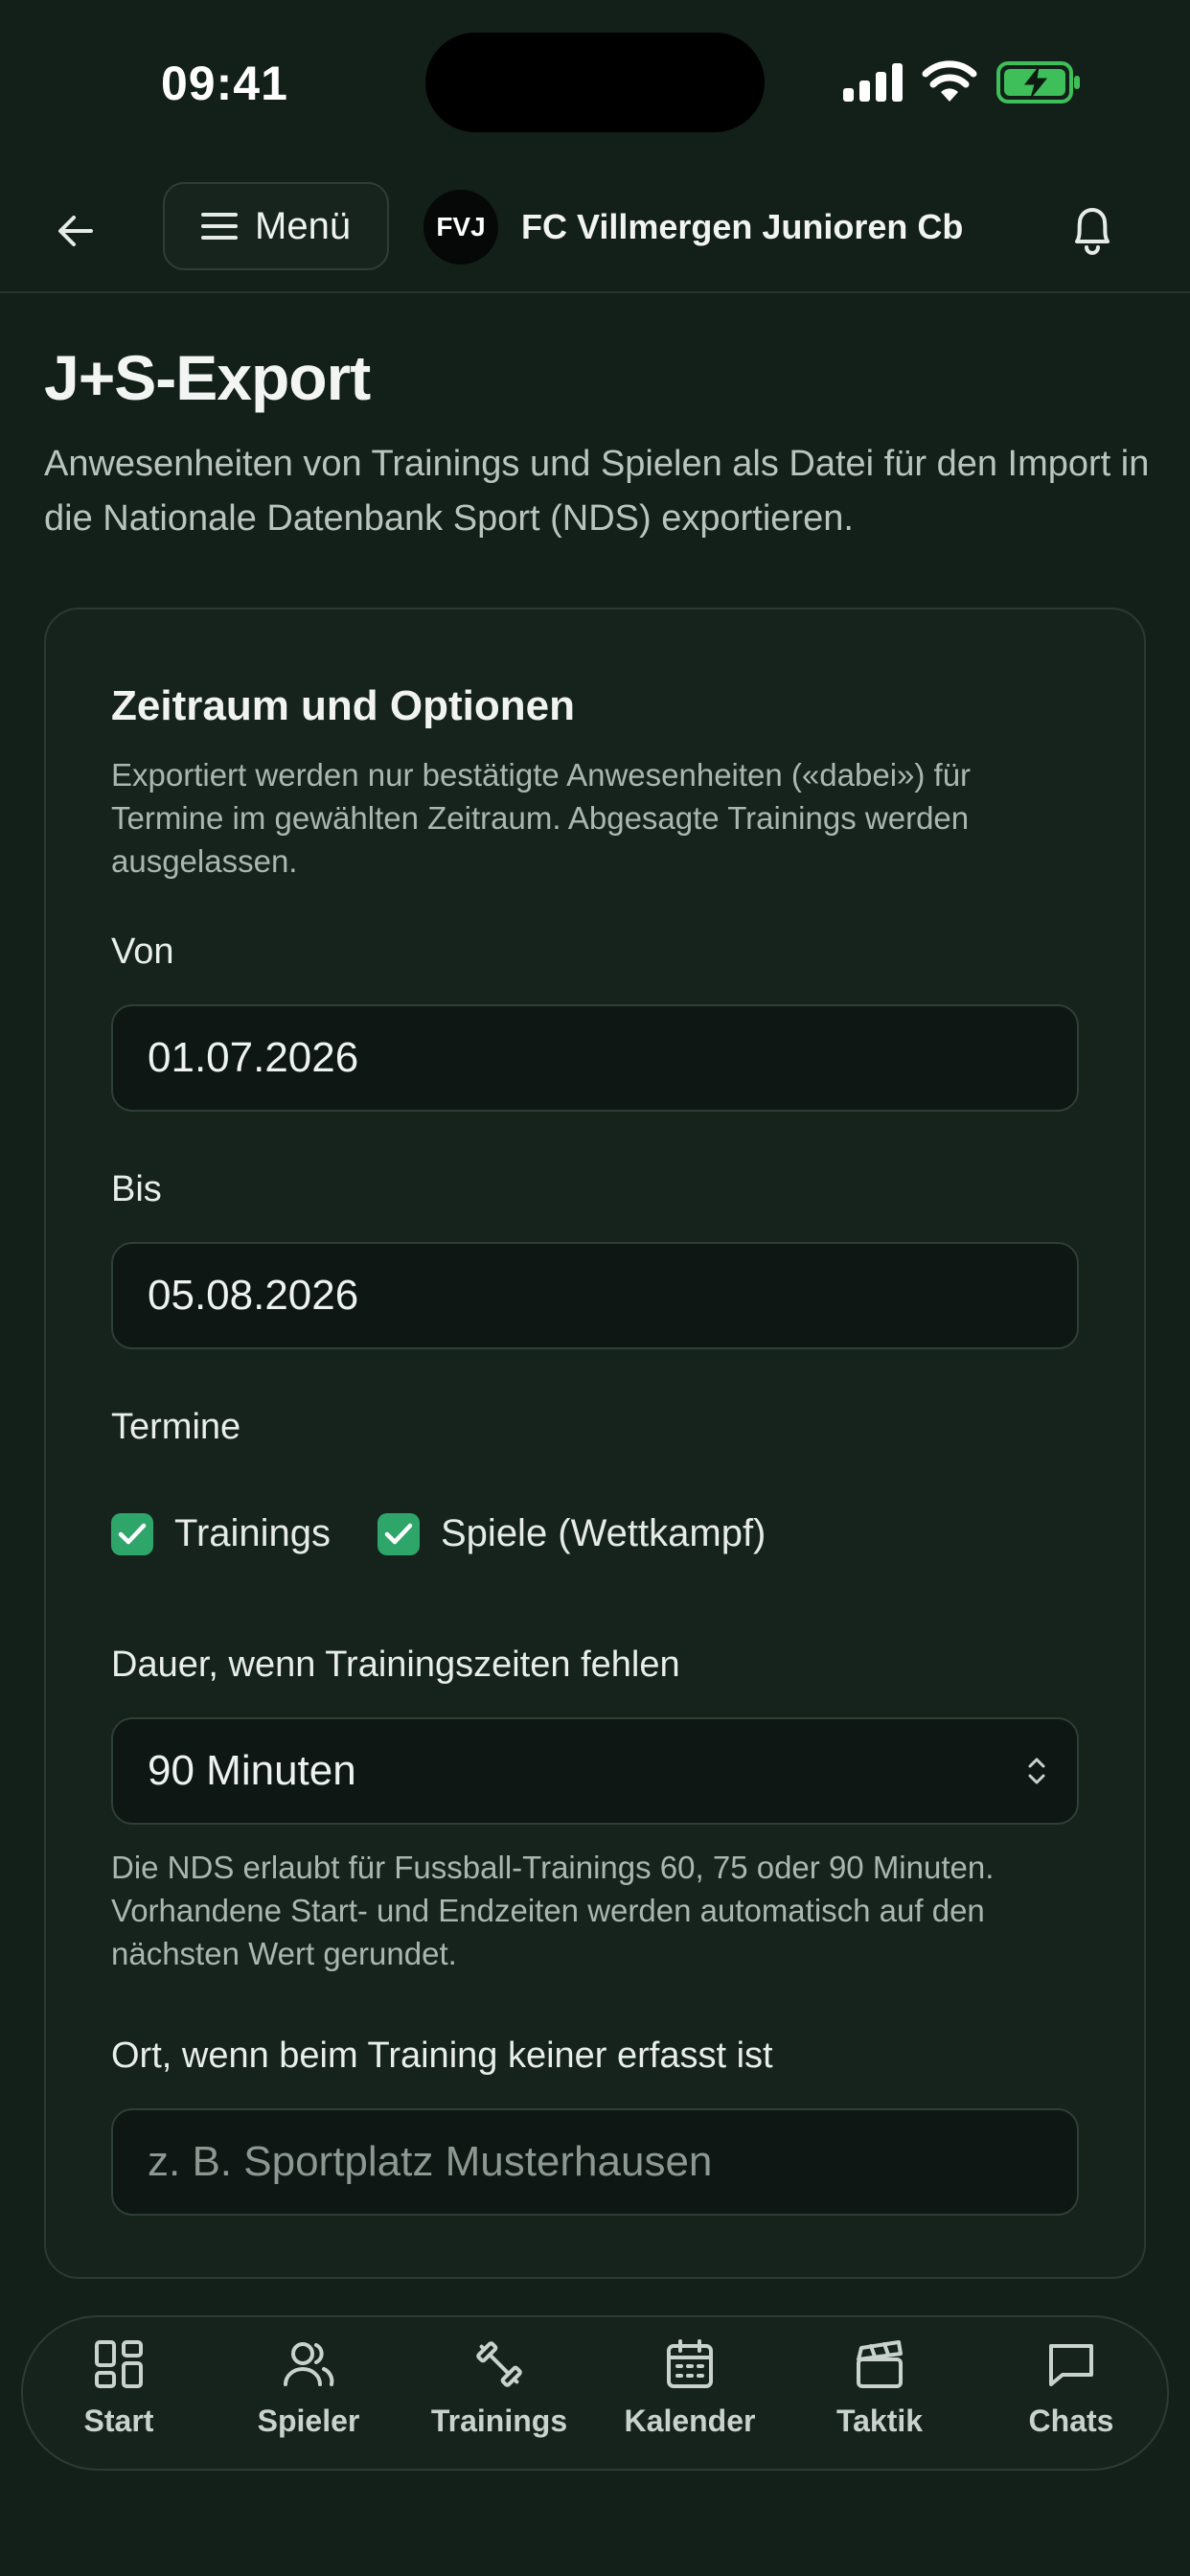 The image size is (1190, 2576). Describe the element at coordinates (595, 1058) in the screenshot. I see `from-date-input: 01.07.2026` at that location.